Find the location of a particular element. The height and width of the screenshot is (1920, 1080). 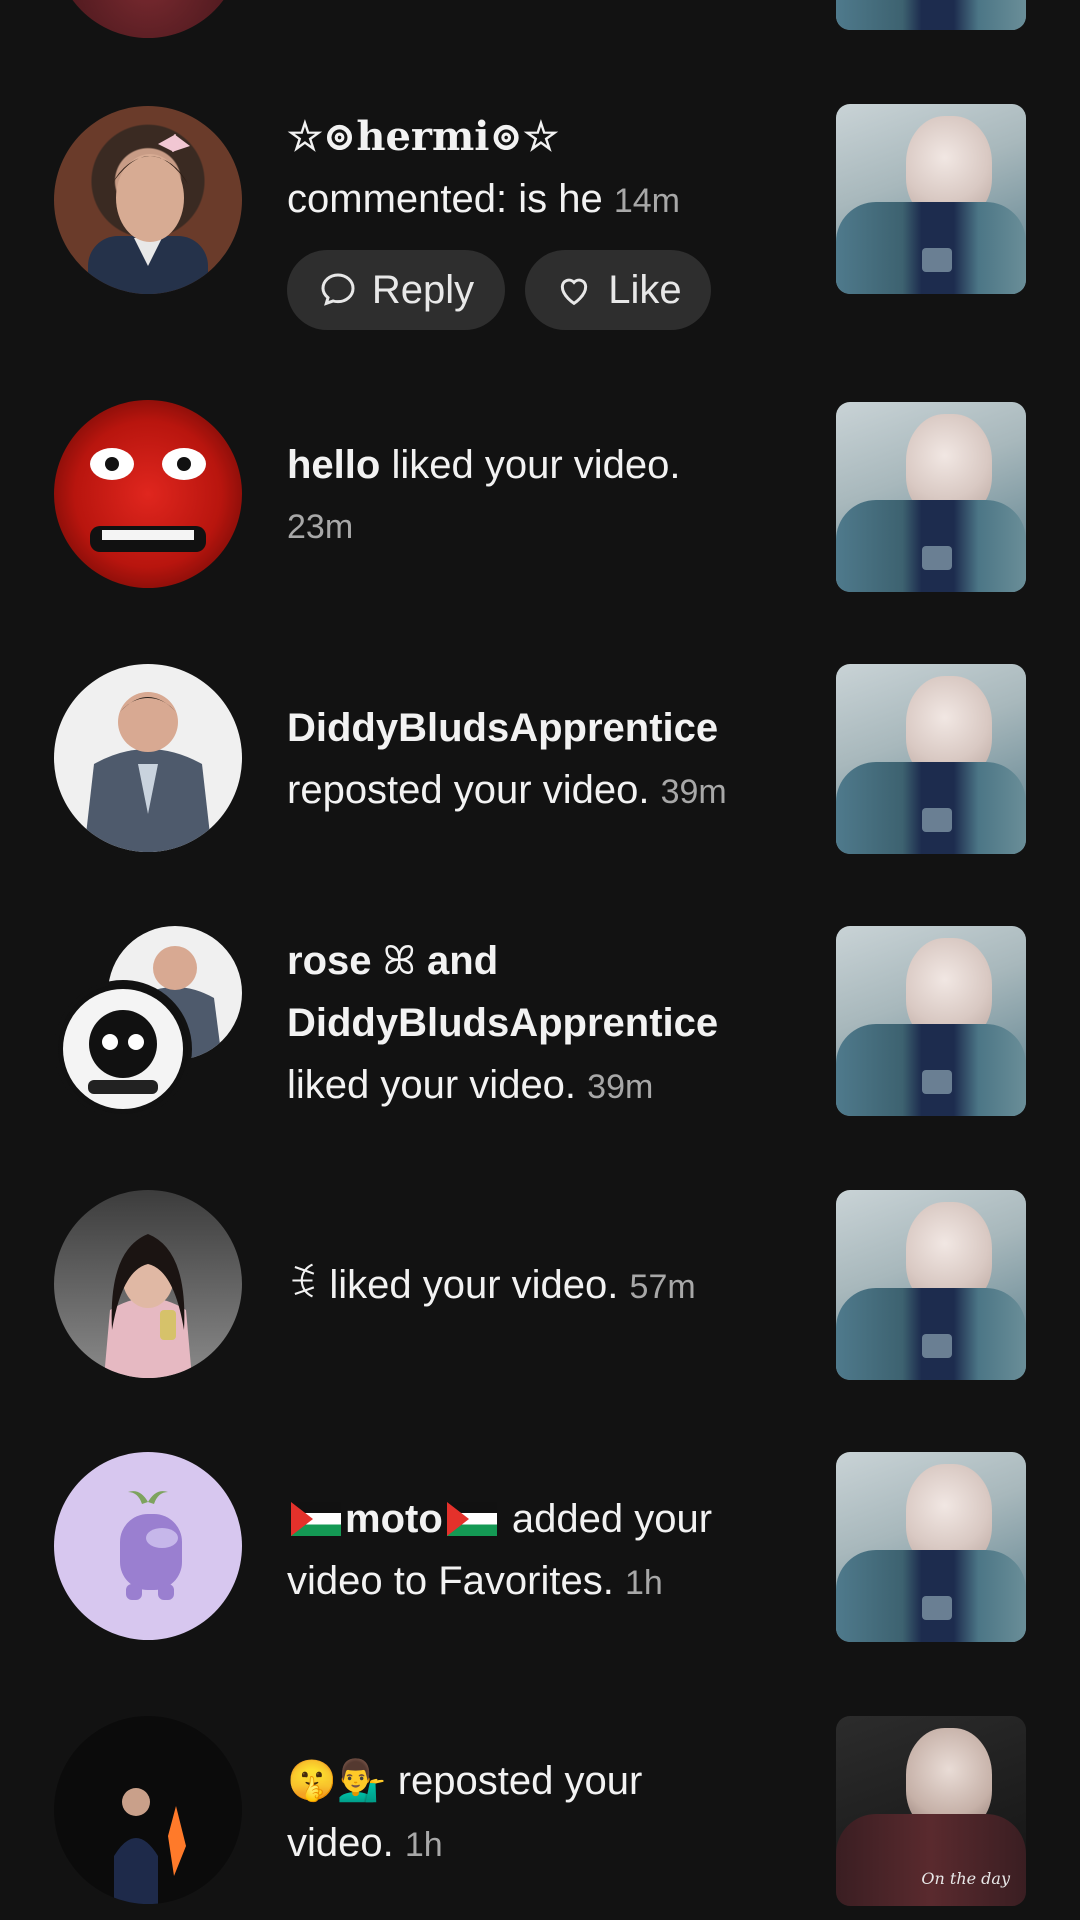

avatar-hermi is located at coordinates (148, 200).